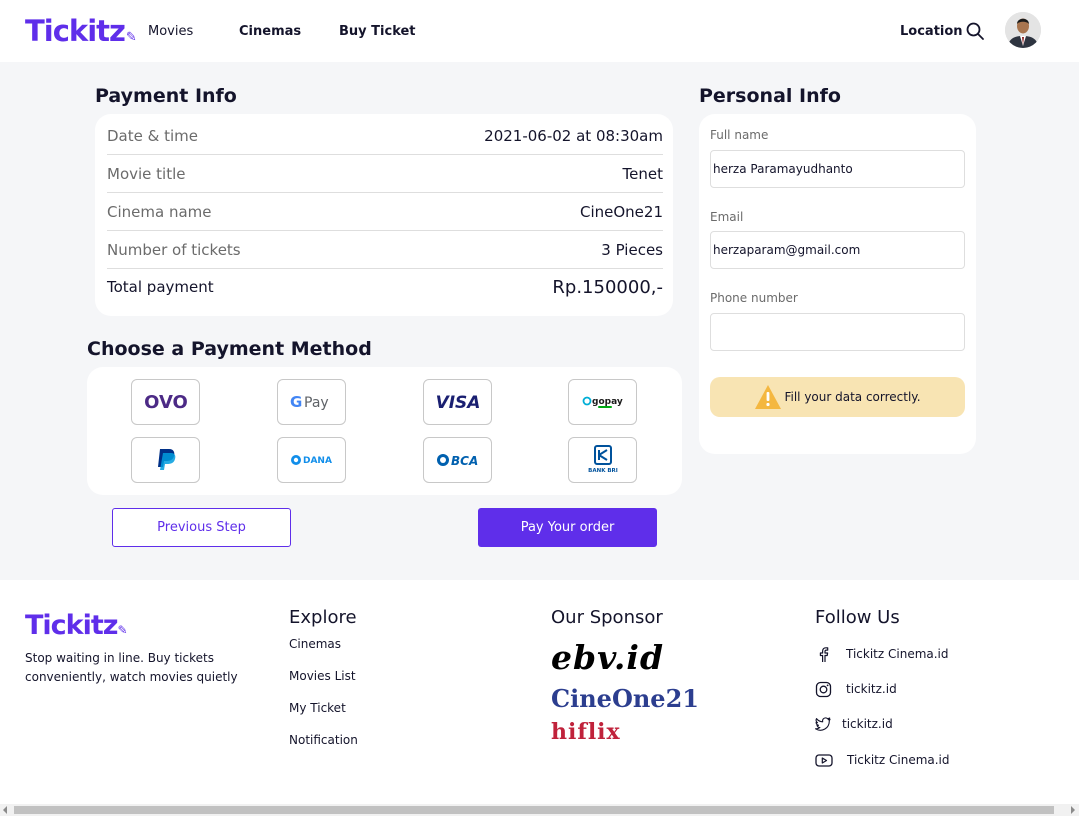  I want to click on payment-gopay-button: gopay, so click(602, 402).